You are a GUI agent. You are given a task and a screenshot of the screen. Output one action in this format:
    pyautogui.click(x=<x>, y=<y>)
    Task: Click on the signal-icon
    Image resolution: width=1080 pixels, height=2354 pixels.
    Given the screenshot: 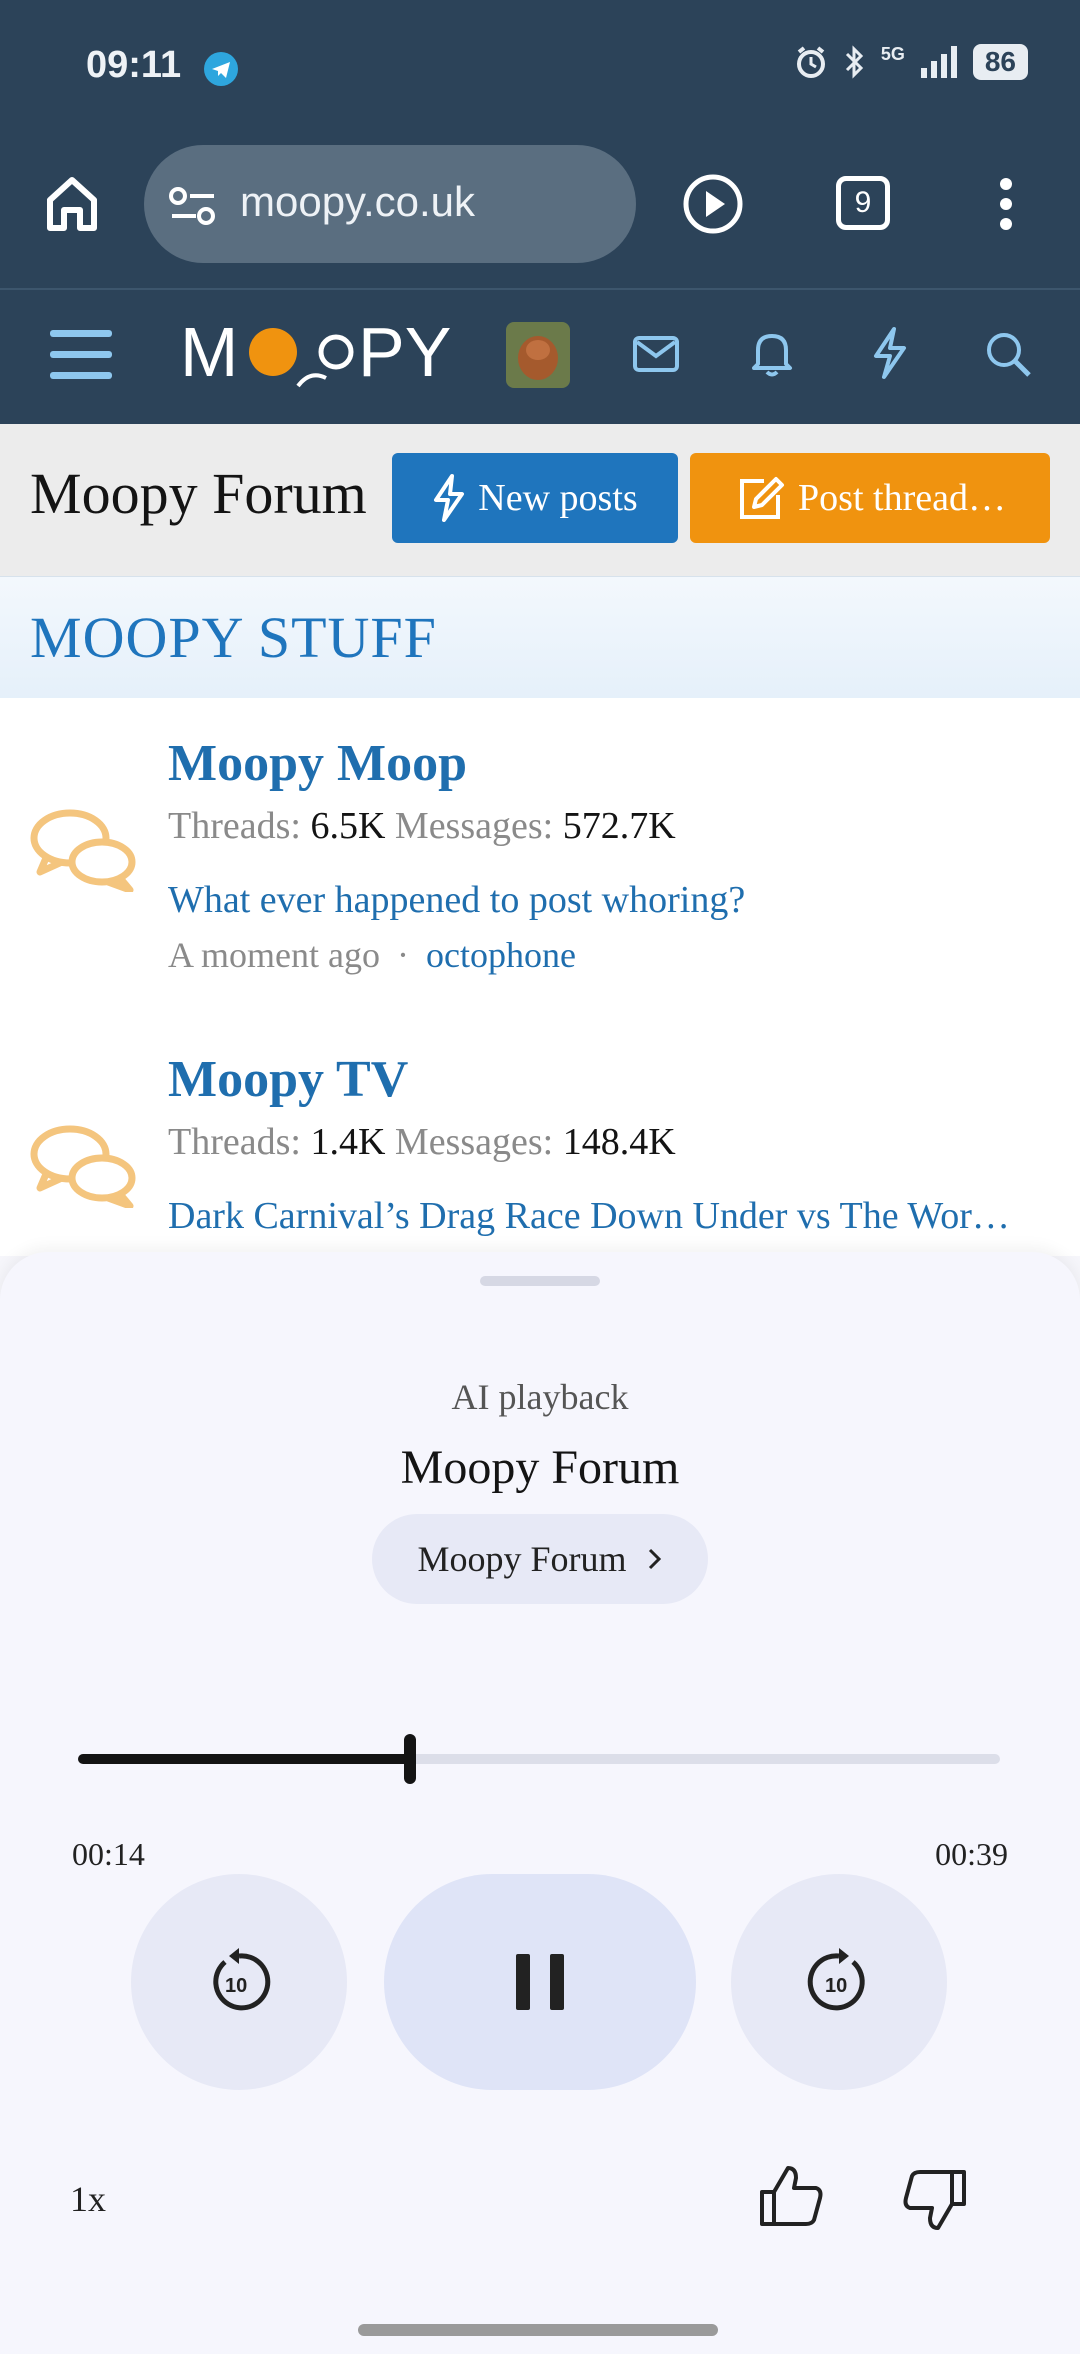 What is the action you would take?
    pyautogui.click(x=938, y=62)
    